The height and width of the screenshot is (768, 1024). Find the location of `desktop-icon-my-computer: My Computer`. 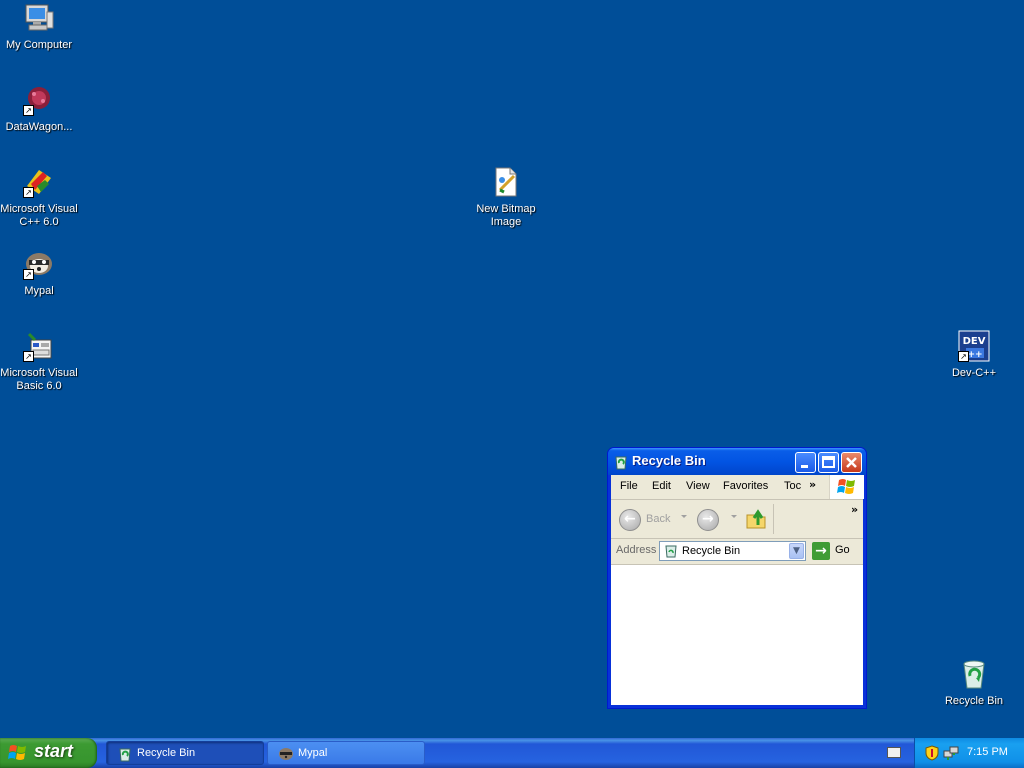

desktop-icon-my-computer: My Computer is located at coordinates (39, 27).